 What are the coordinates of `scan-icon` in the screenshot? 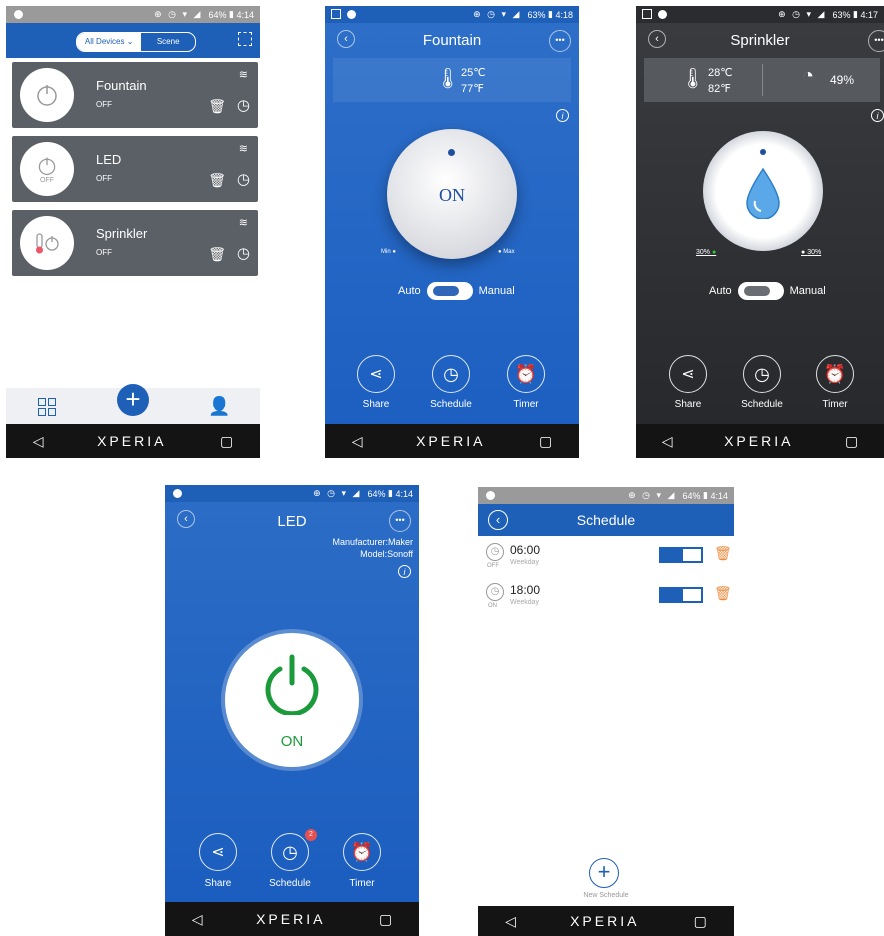 It's located at (245, 39).